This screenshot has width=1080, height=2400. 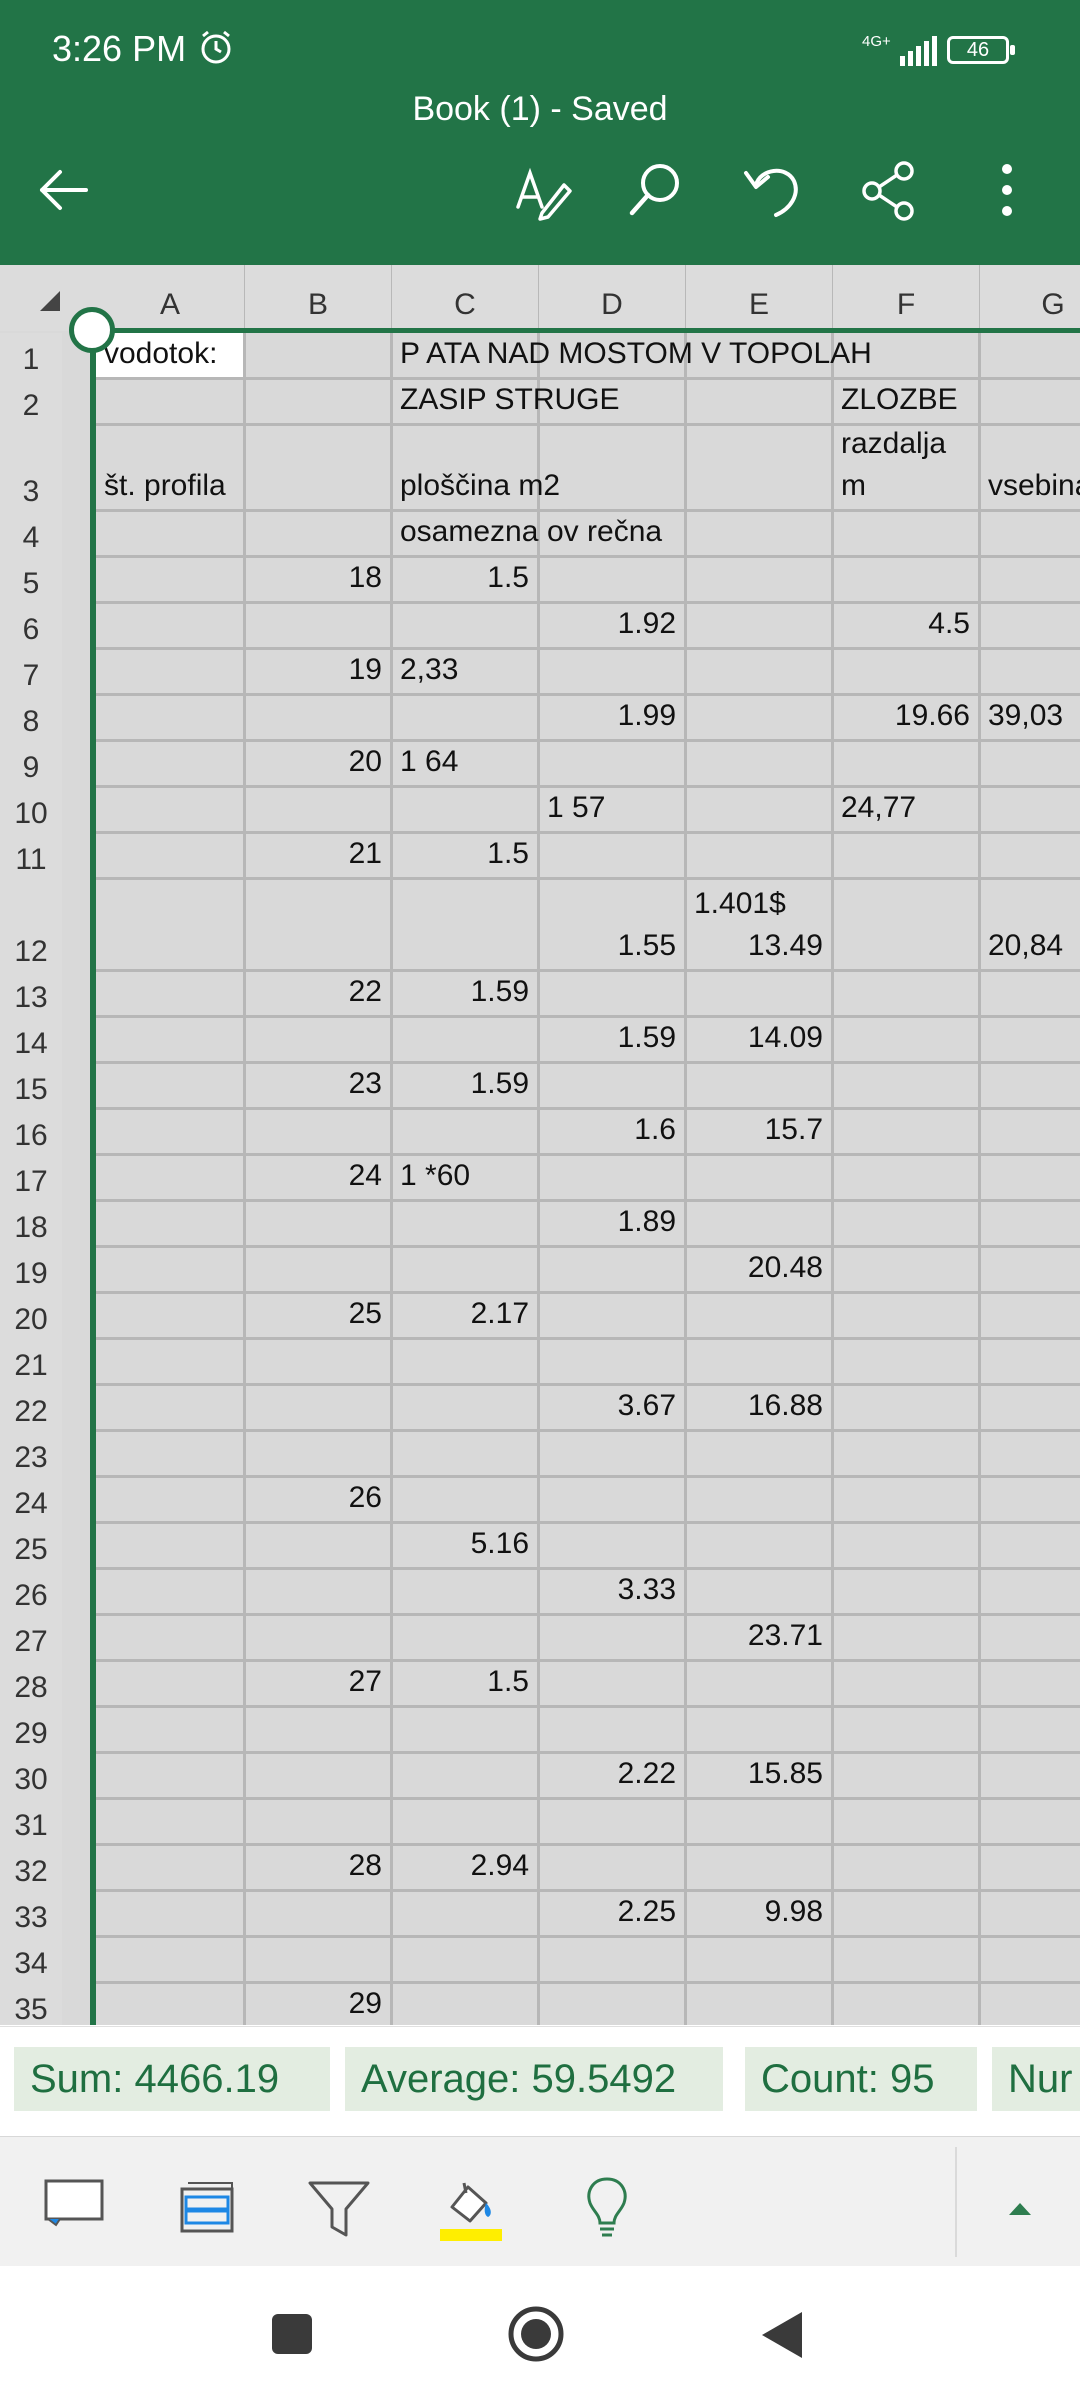 What do you see at coordinates (460, 1682) in the screenshot?
I see `cell-c28: 1.5` at bounding box center [460, 1682].